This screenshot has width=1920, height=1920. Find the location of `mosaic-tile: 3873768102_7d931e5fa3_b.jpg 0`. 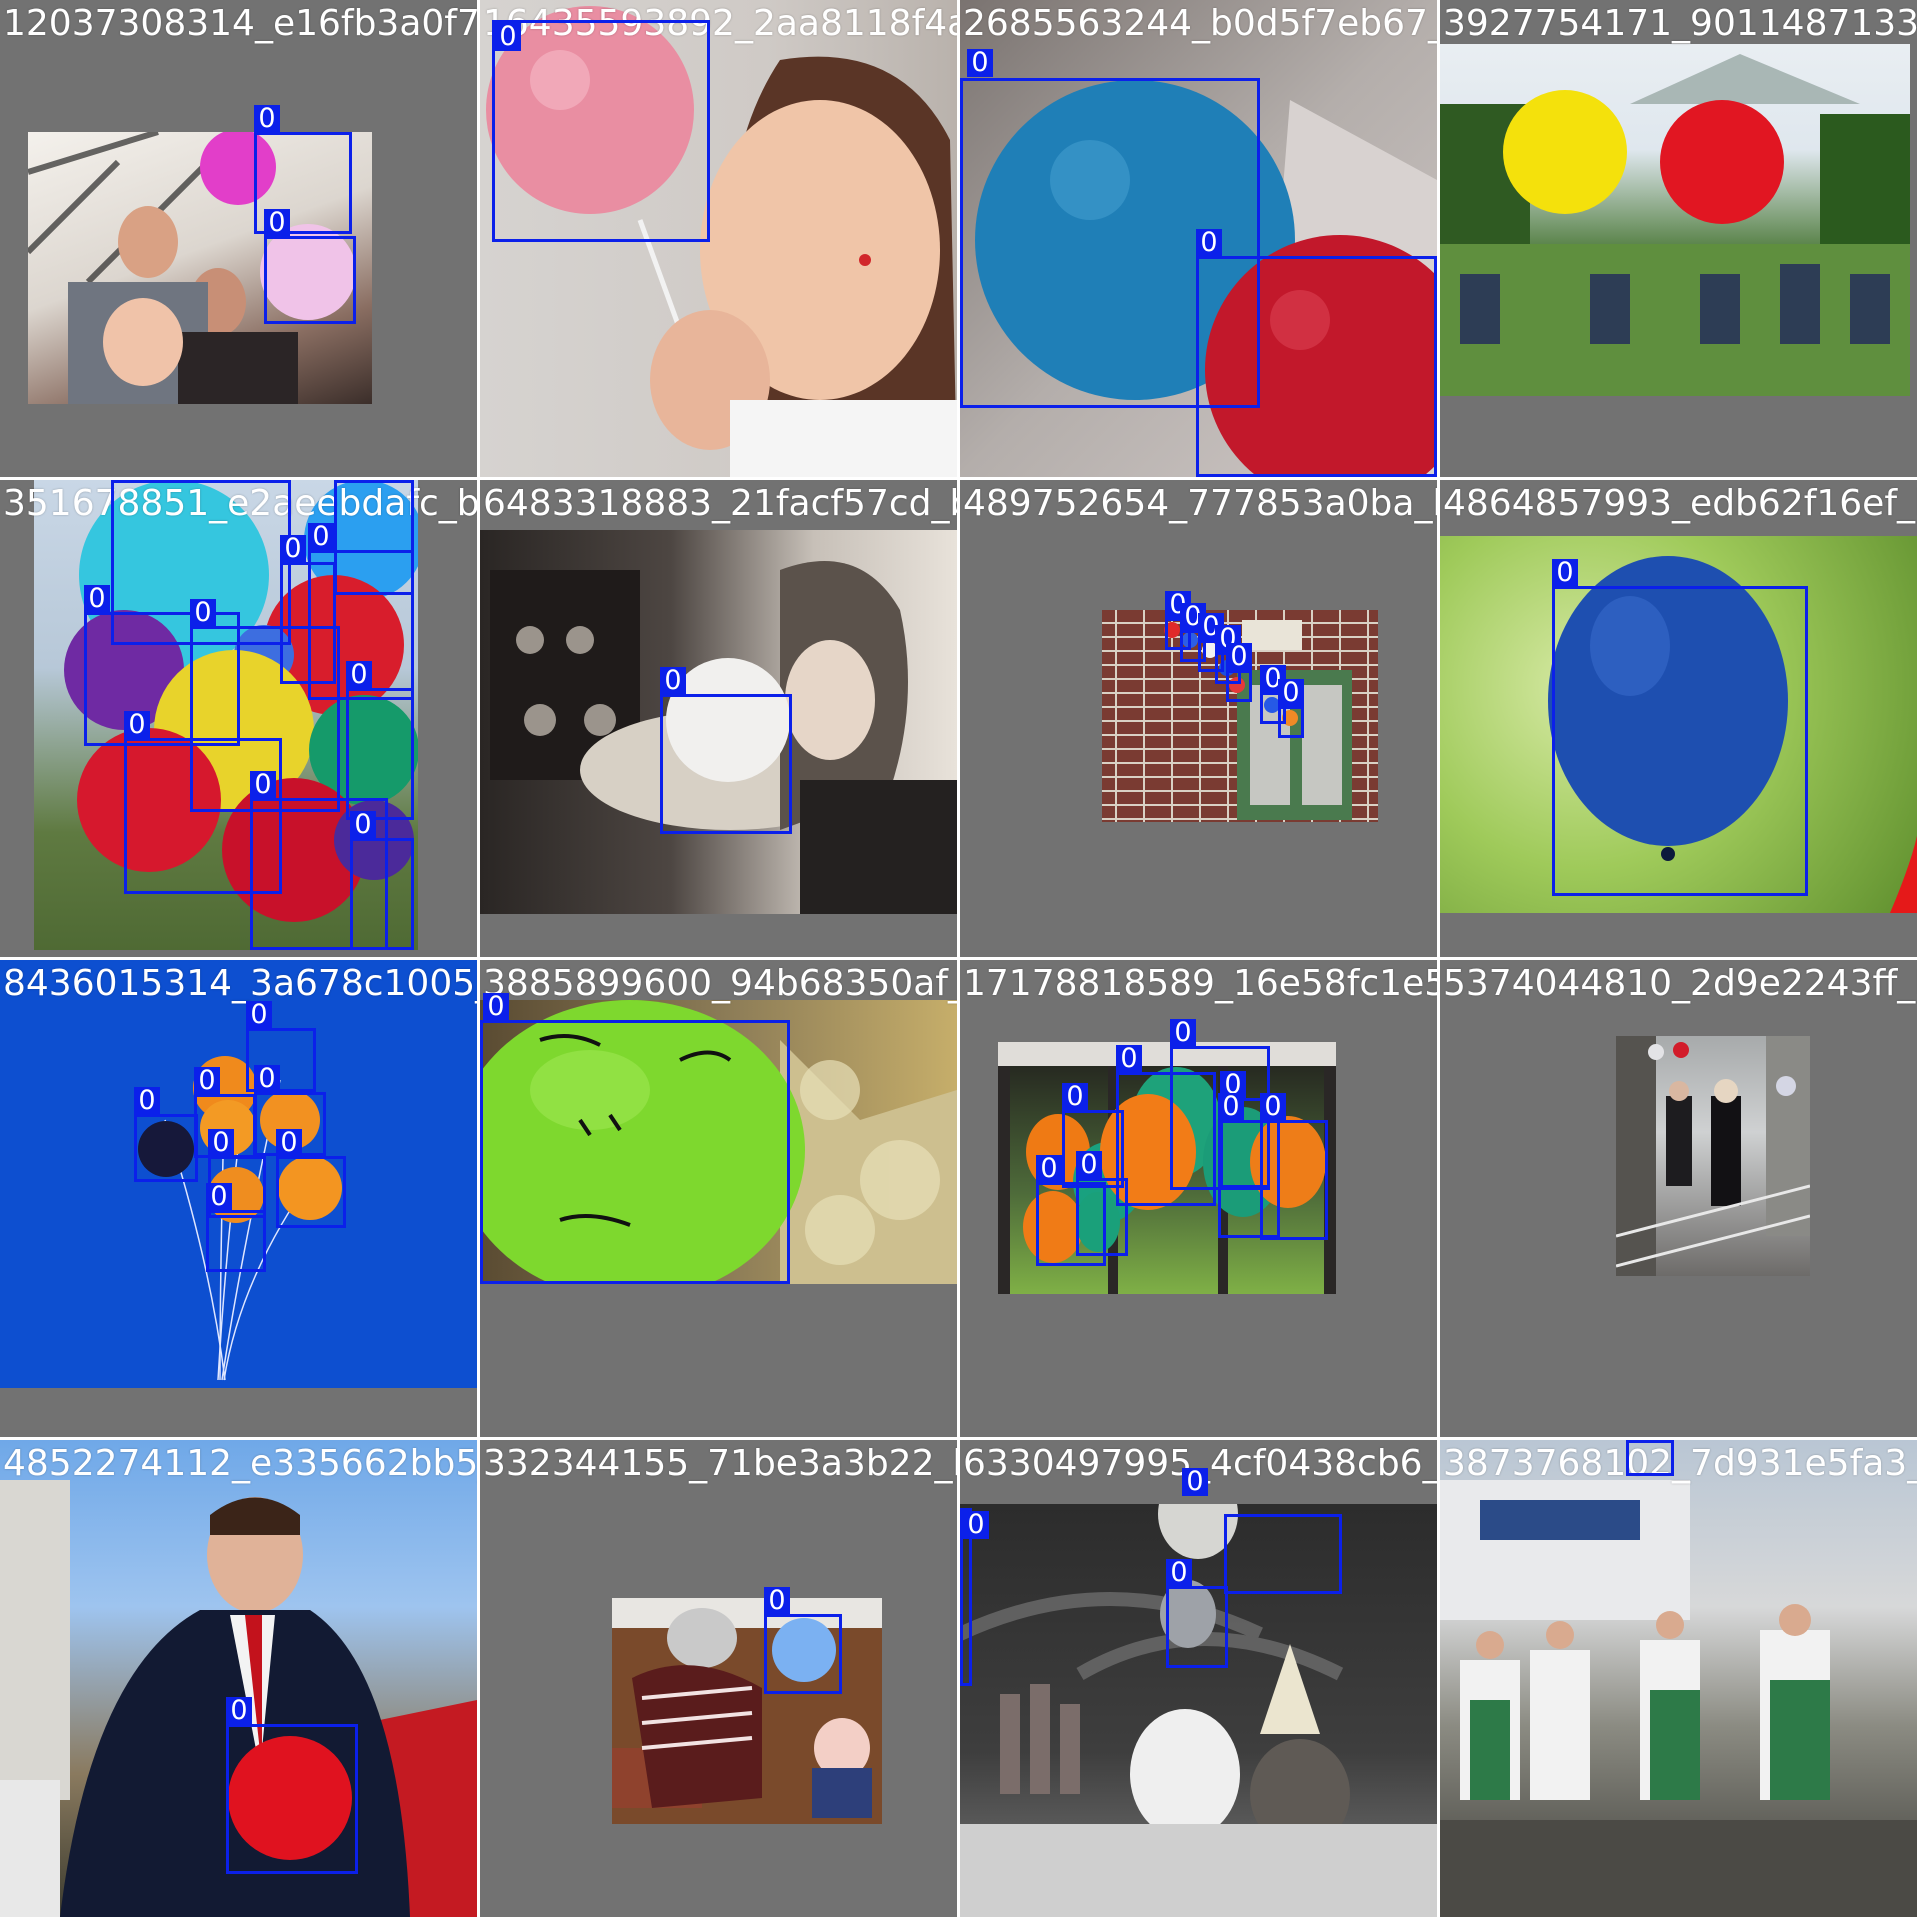

mosaic-tile: 3873768102_7d931e5fa3_b.jpg 0 is located at coordinates (1678, 1678).